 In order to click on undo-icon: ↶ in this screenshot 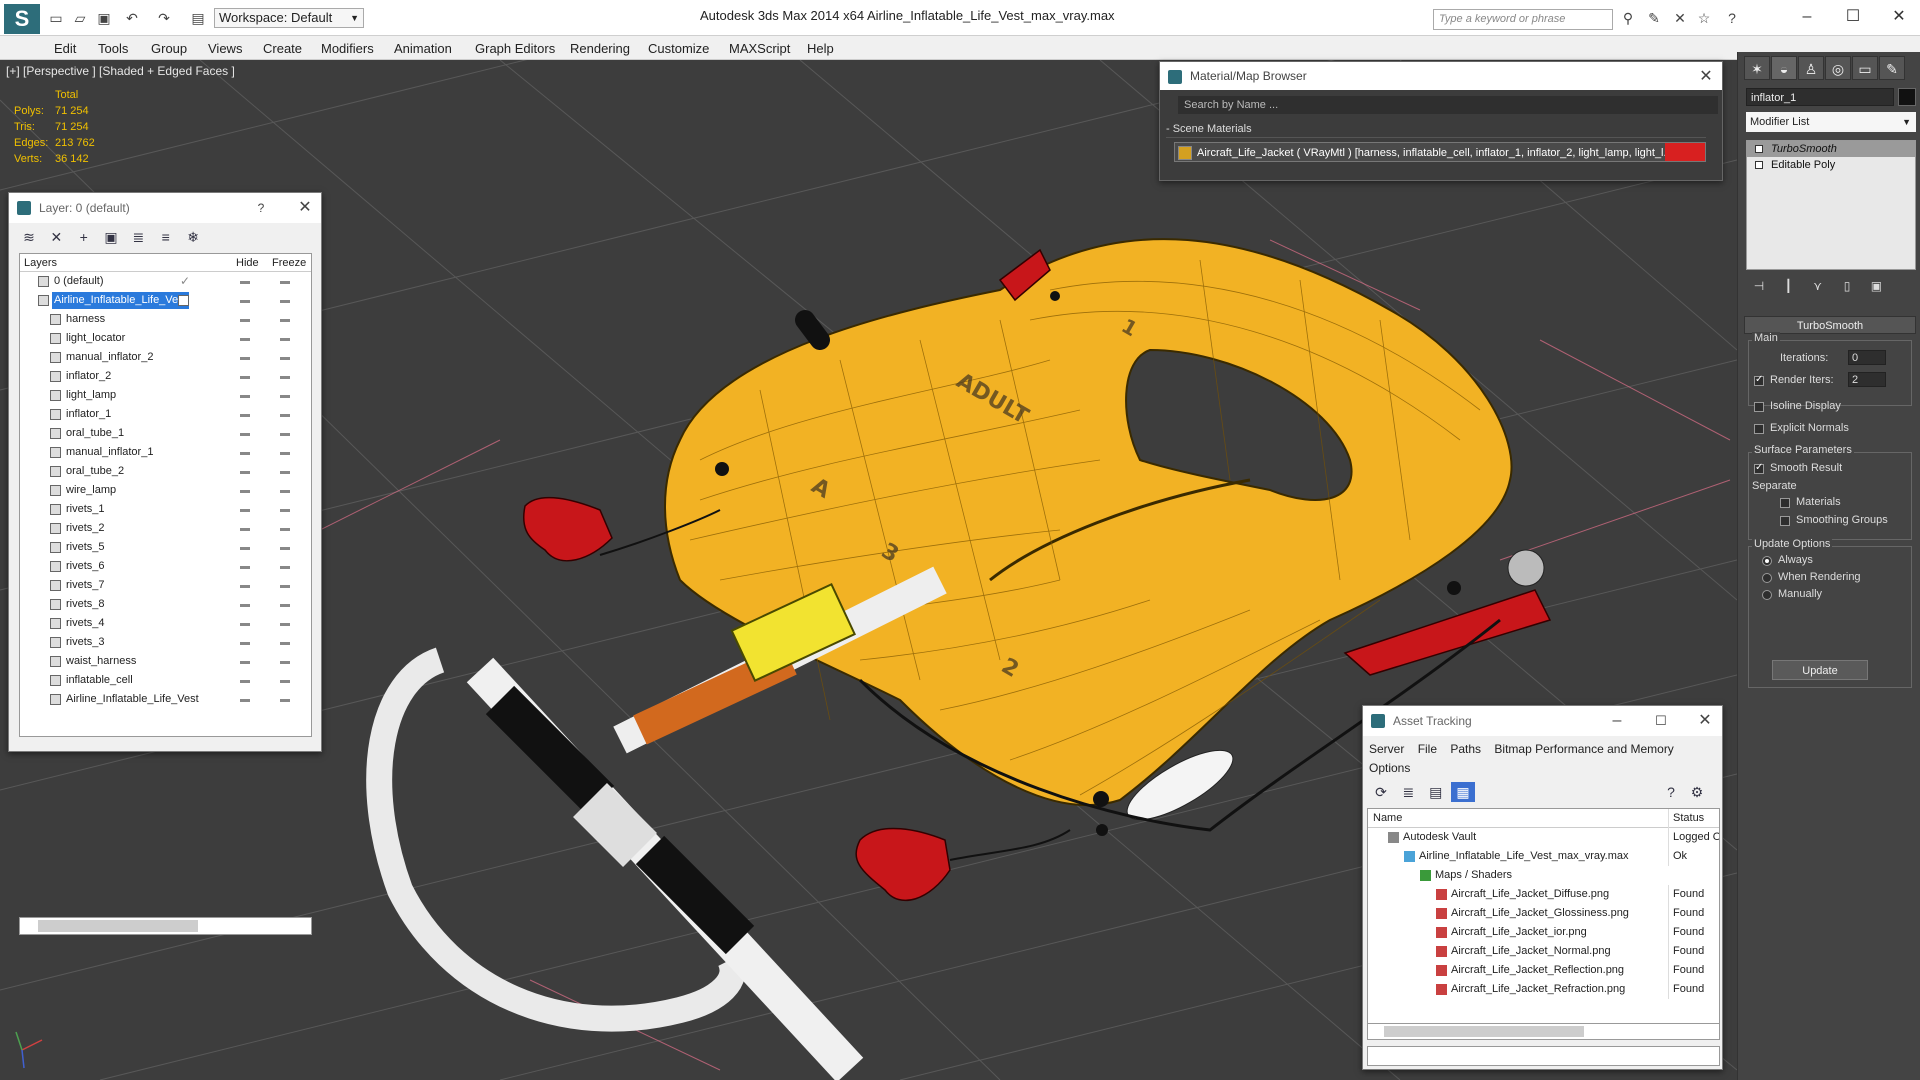, I will do `click(132, 18)`.